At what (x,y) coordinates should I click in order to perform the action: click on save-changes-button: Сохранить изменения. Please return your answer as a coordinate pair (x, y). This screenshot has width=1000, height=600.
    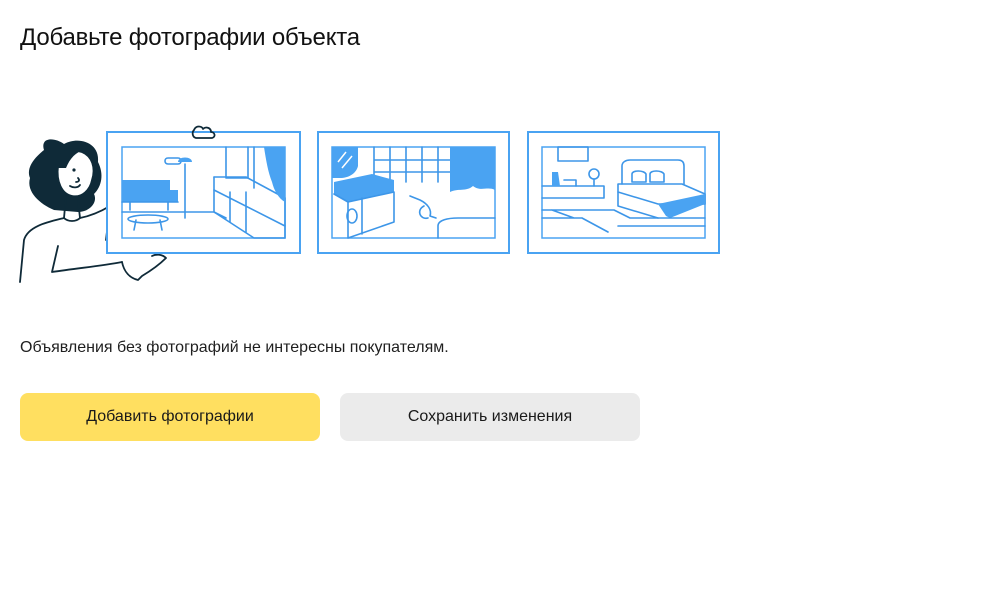
    Looking at the image, I should click on (490, 417).